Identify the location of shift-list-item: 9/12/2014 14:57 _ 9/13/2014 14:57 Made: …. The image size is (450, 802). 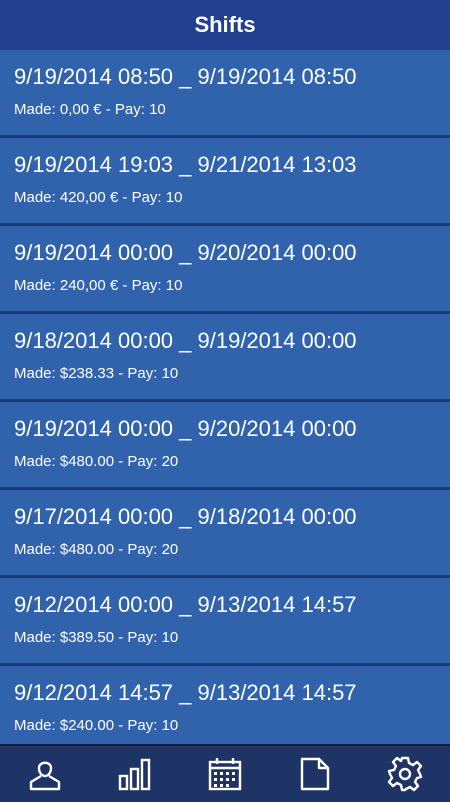
(225, 705).